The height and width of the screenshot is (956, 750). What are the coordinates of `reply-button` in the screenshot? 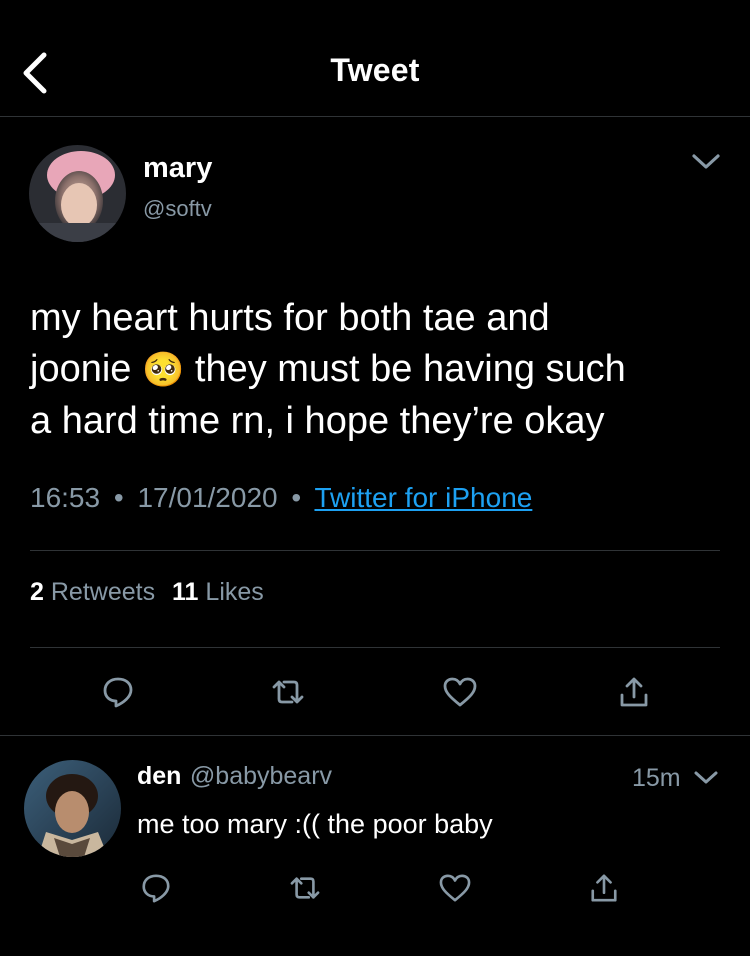 It's located at (118, 692).